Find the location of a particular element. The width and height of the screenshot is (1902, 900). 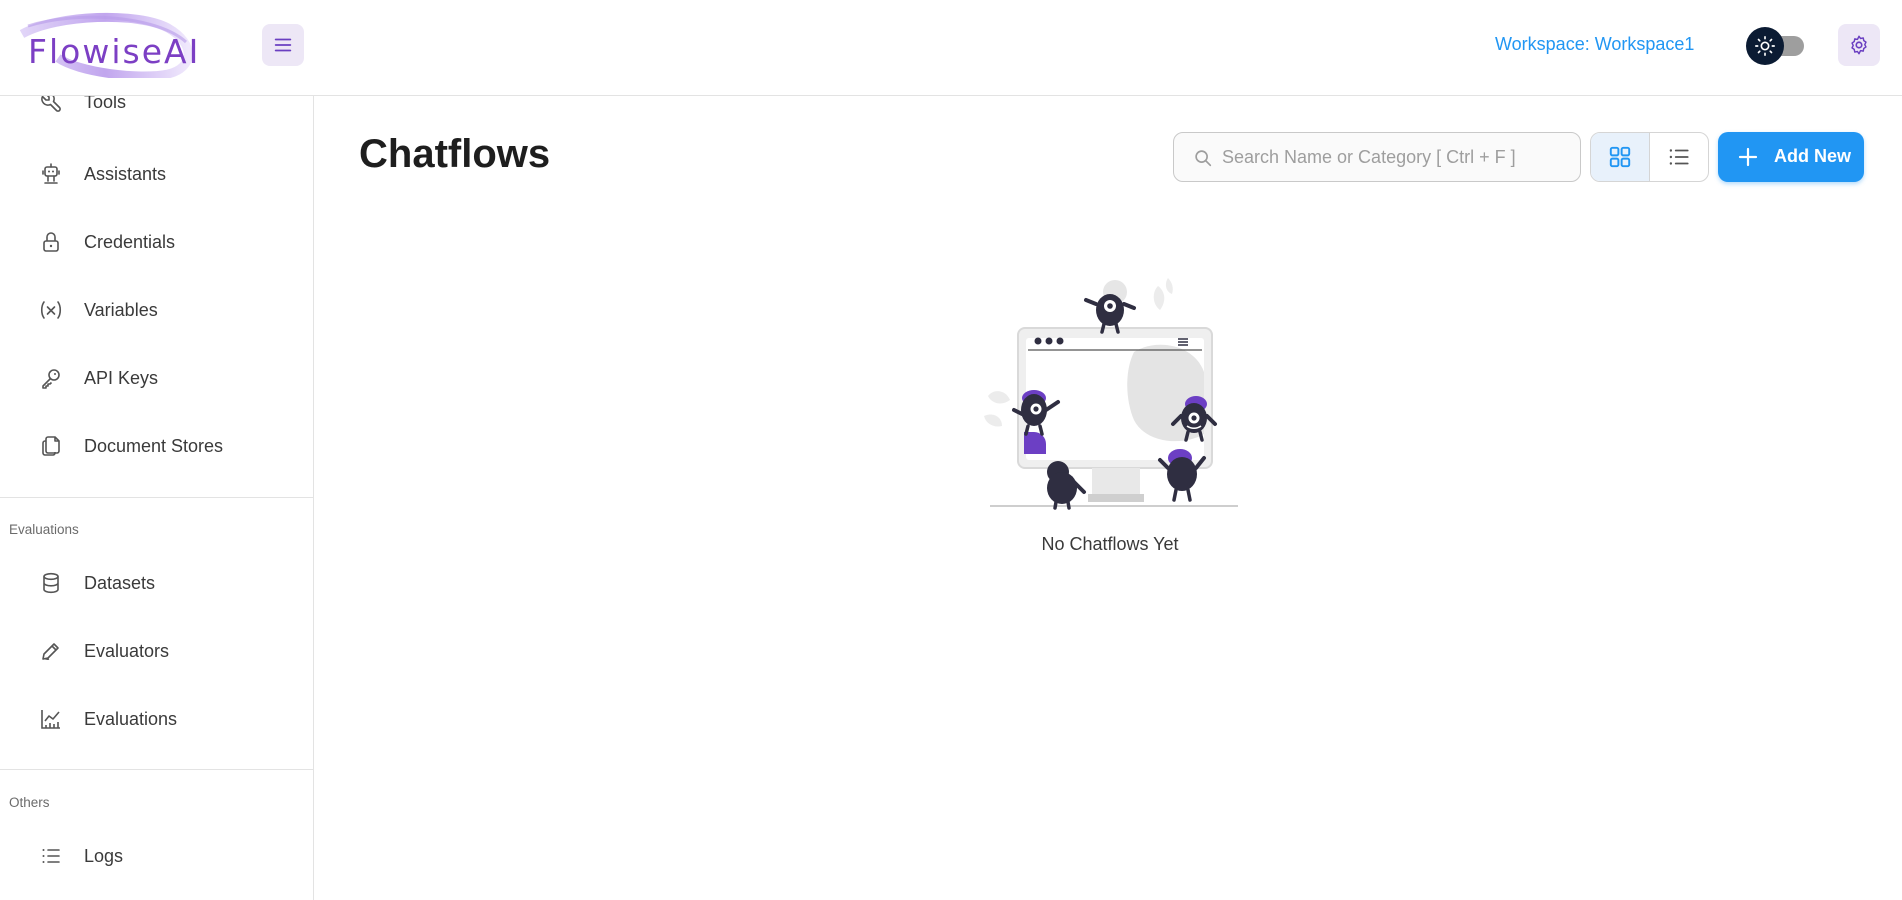

sidebar-item-label: Document Stores is located at coordinates (154, 445).